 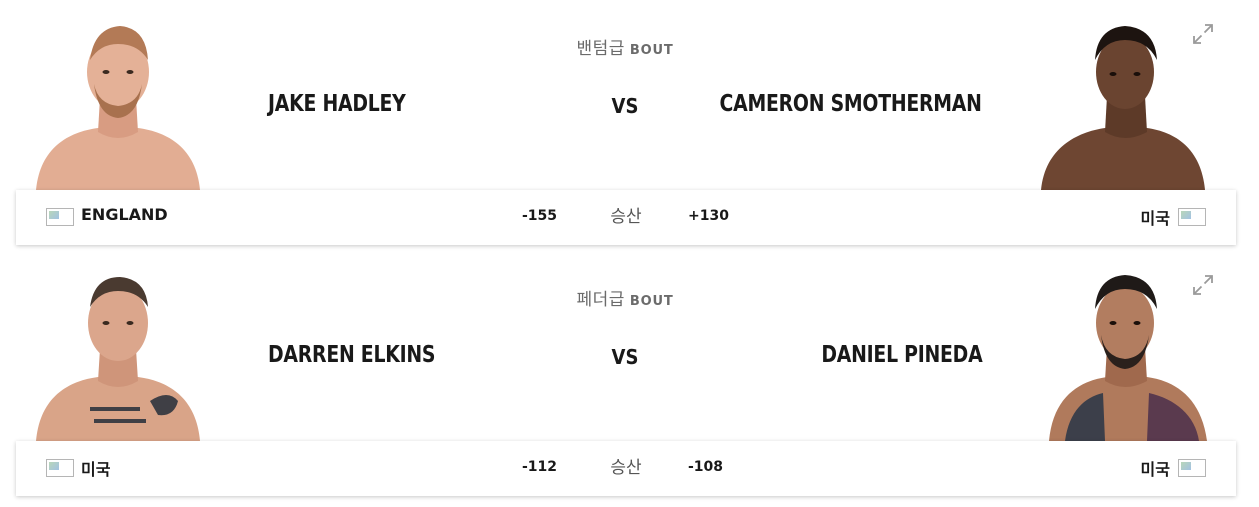 I want to click on red-corner-country: ENGLAND, so click(x=124, y=214).